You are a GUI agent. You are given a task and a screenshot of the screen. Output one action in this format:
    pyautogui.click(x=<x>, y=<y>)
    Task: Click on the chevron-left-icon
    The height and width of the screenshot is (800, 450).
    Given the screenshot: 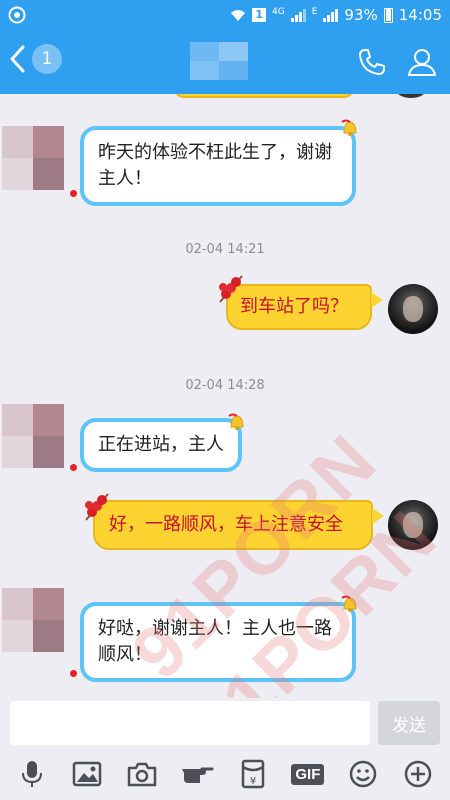 What is the action you would take?
    pyautogui.click(x=17, y=59)
    